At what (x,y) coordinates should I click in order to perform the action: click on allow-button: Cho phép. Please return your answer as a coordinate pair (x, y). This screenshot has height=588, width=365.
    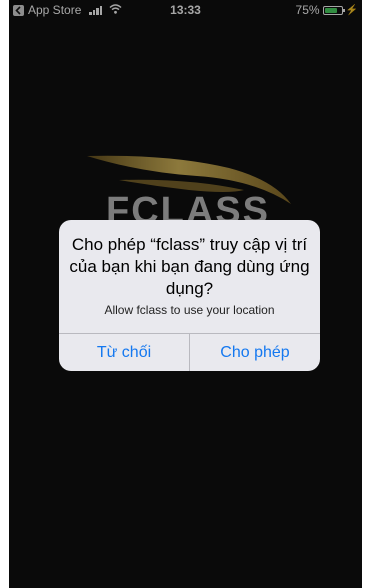
    Looking at the image, I should click on (255, 352).